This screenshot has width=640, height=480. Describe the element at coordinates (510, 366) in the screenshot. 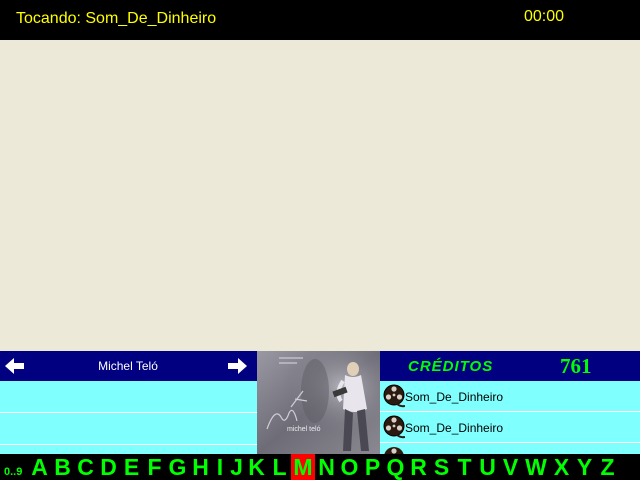

I see `credits-bar: CRÉDITOS 761` at that location.